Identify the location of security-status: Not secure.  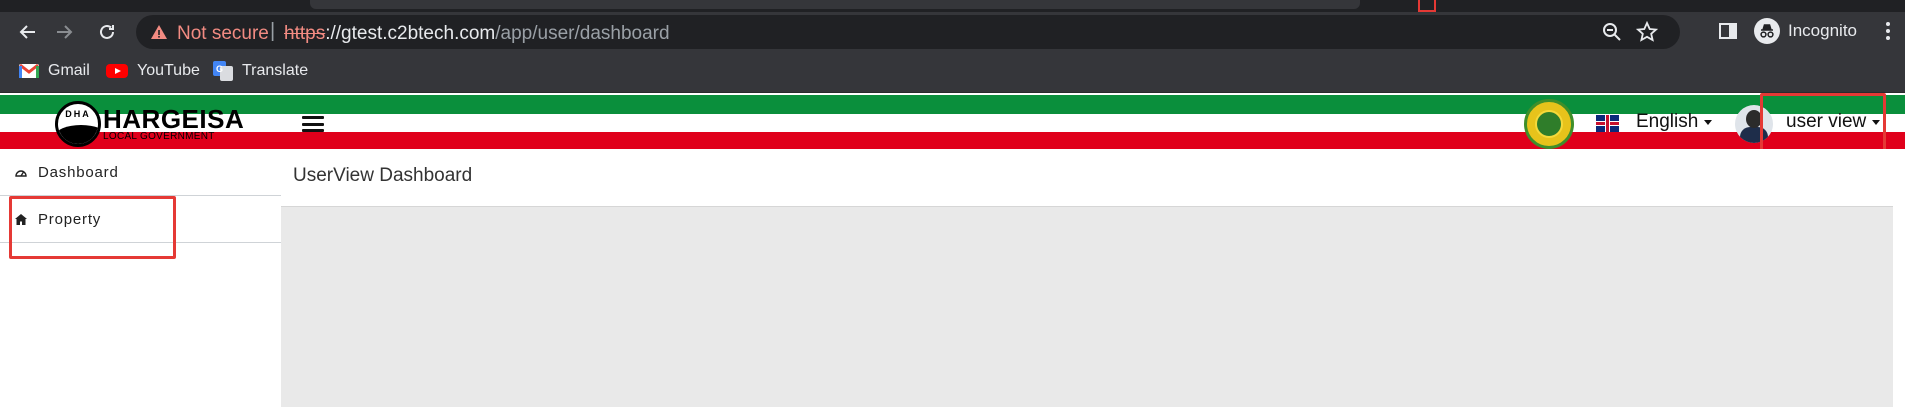
(223, 34).